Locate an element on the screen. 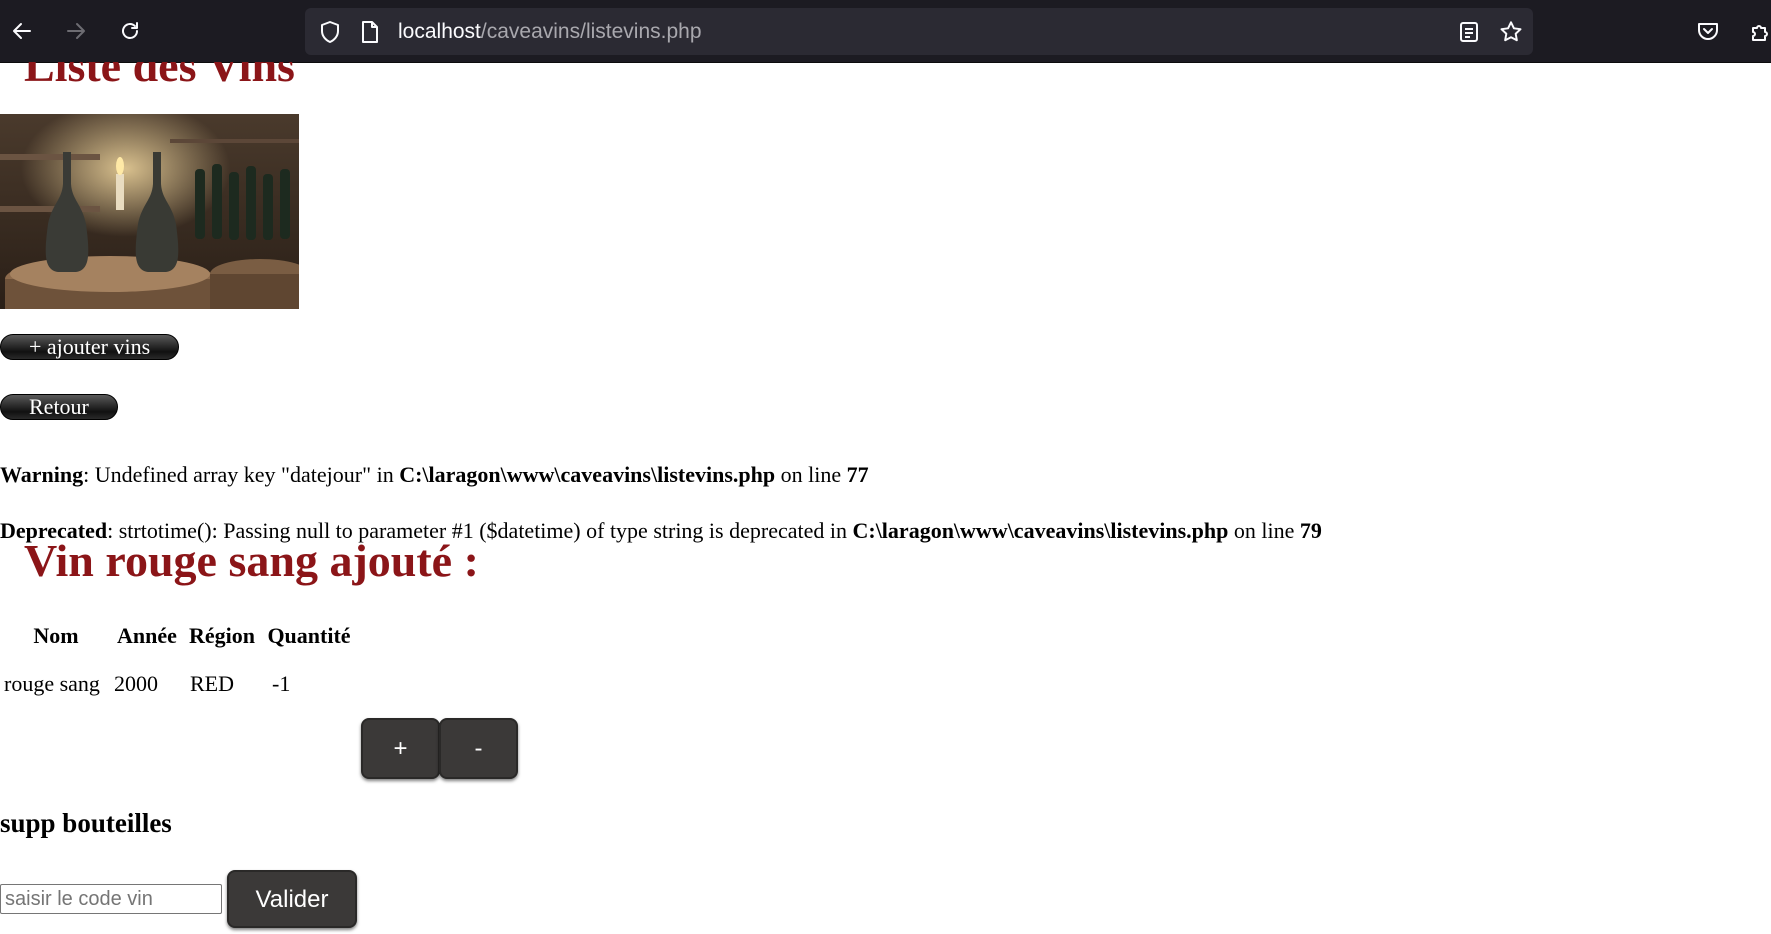  url-text: localhost/caveavins/listevins.php is located at coordinates (550, 32).